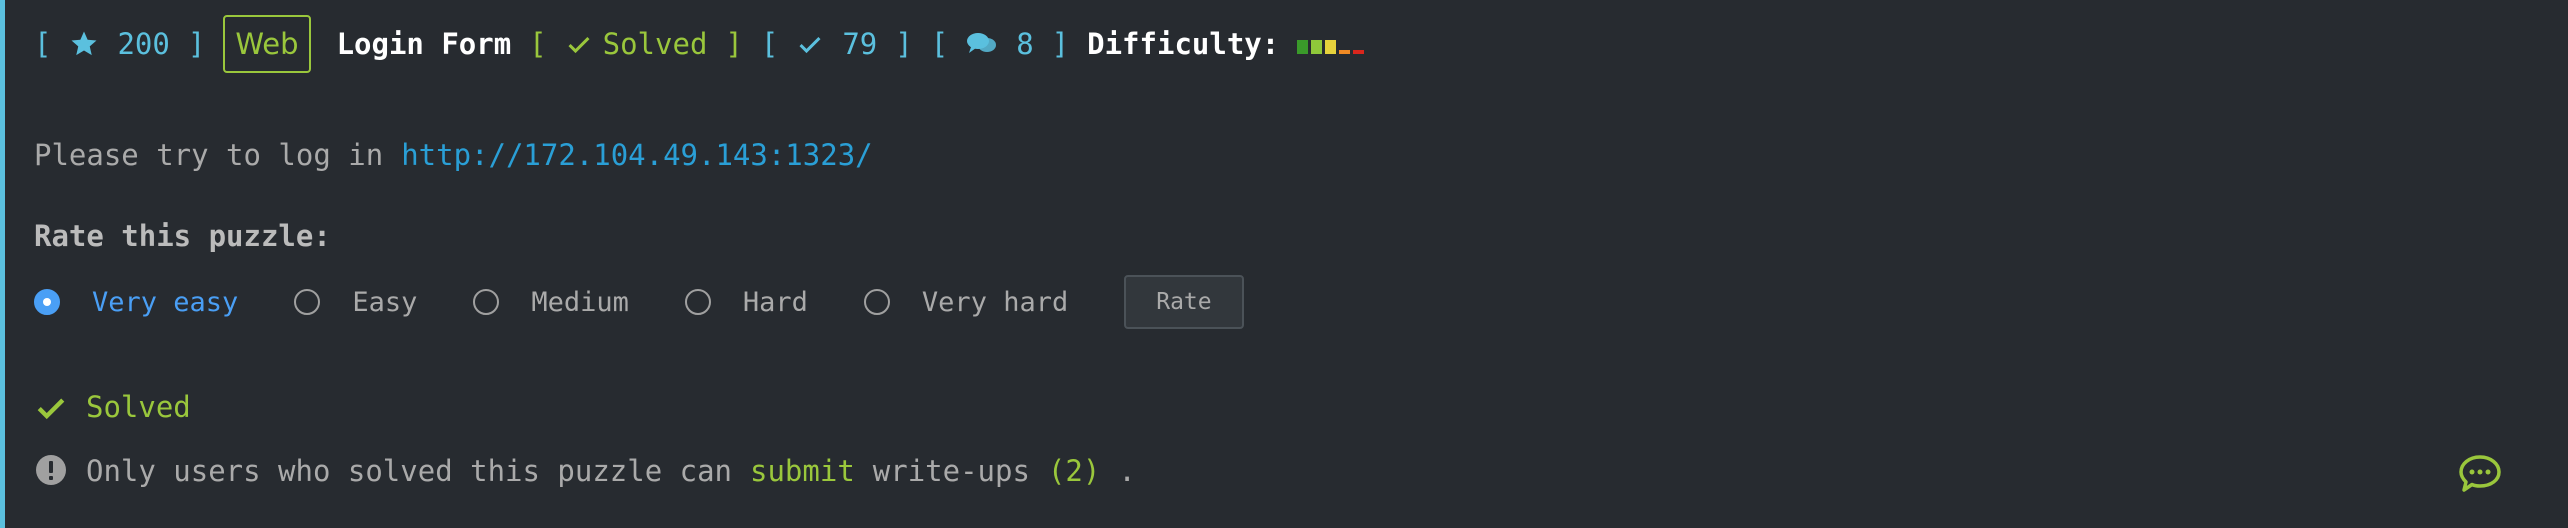 Image resolution: width=2568 pixels, height=528 pixels. I want to click on solved-label: Solved, so click(138, 407).